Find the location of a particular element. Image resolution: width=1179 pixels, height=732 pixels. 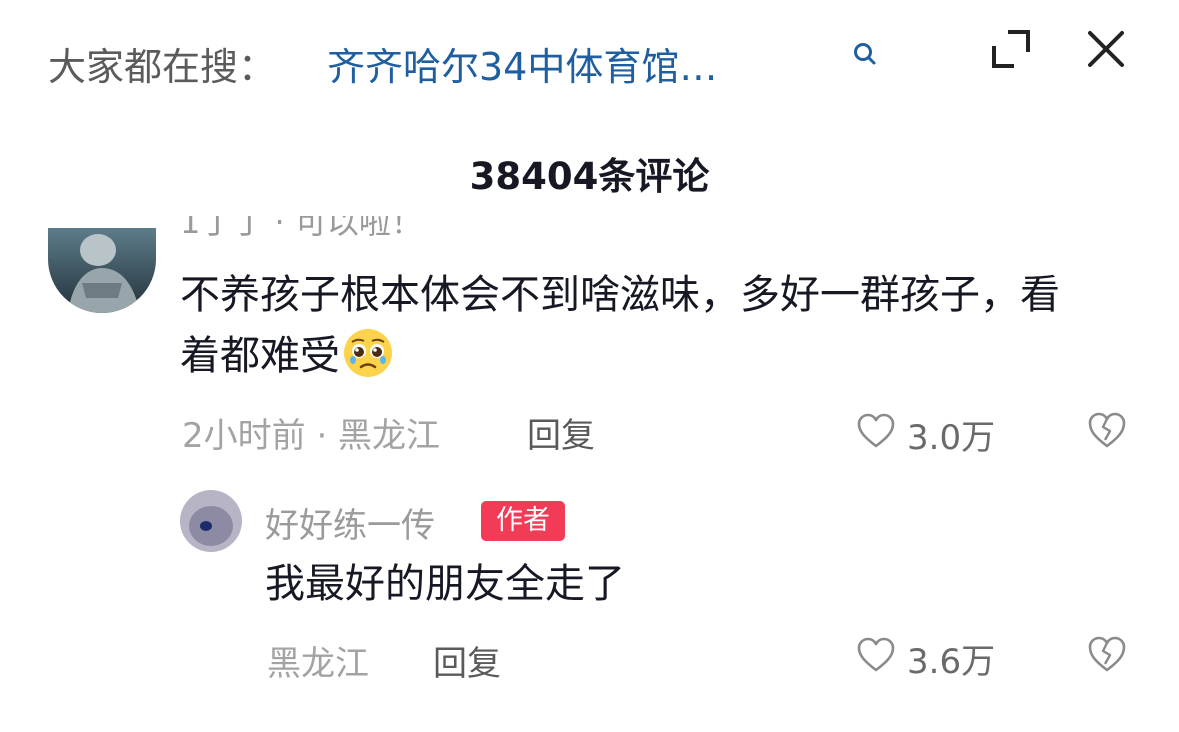

reply-meta: 黑龙江 is located at coordinates (318, 664).